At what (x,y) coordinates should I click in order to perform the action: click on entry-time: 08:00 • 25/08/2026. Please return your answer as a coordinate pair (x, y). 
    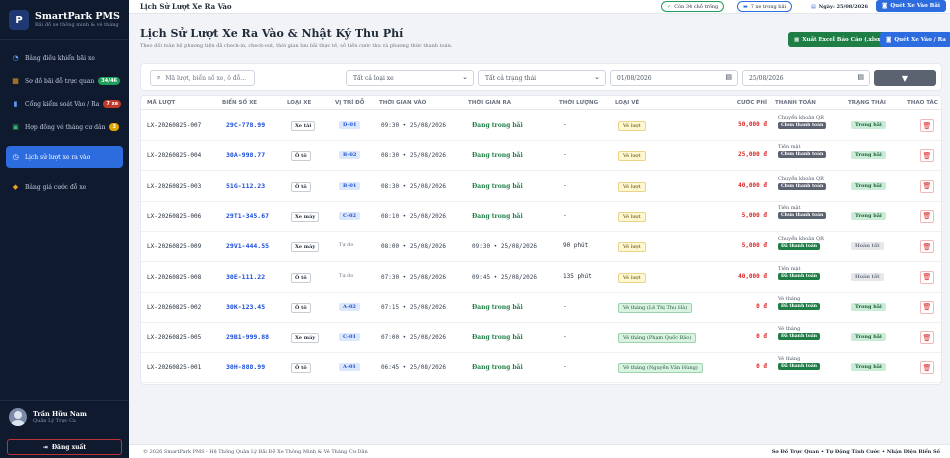
    Looking at the image, I should click on (414, 247).